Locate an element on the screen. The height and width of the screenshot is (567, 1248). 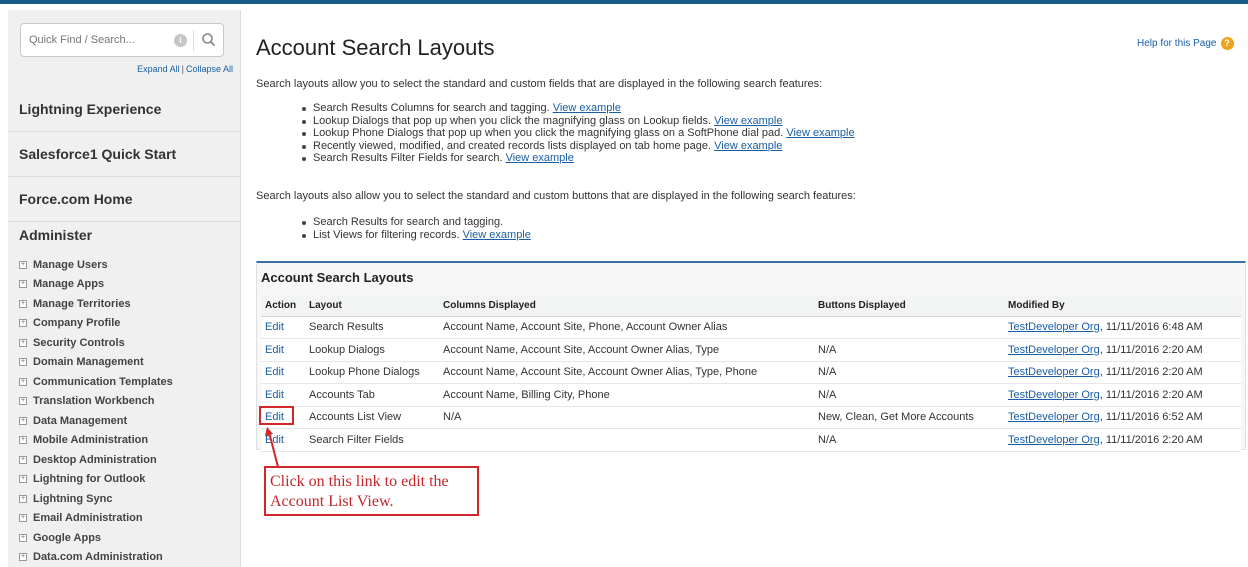
sidebar-item-translation-workbench: + Translation Workbench is located at coordinates (96, 402).